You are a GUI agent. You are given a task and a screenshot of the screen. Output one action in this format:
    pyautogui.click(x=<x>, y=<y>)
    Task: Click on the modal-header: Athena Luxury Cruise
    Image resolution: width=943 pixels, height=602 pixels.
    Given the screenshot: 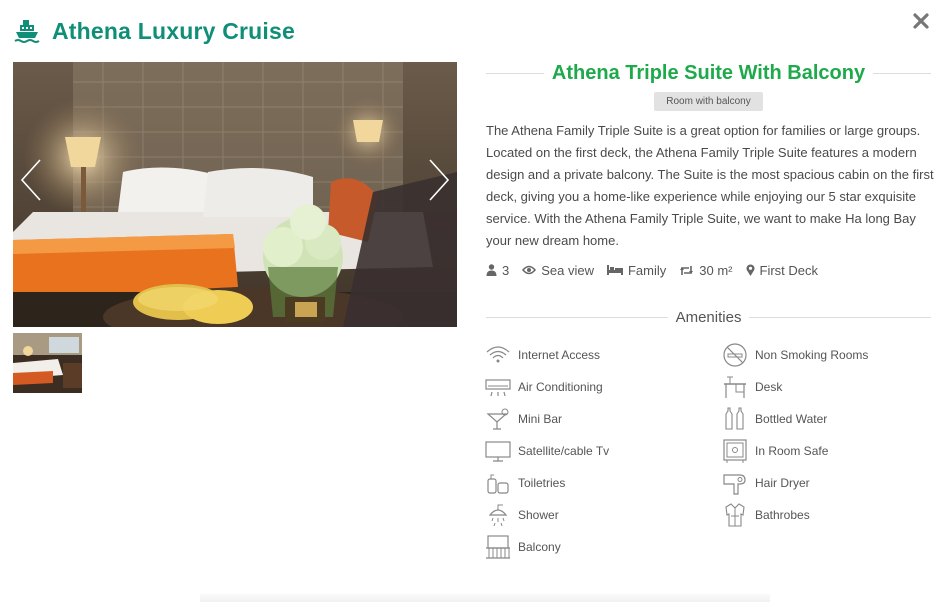 What is the action you would take?
    pyautogui.click(x=154, y=31)
    